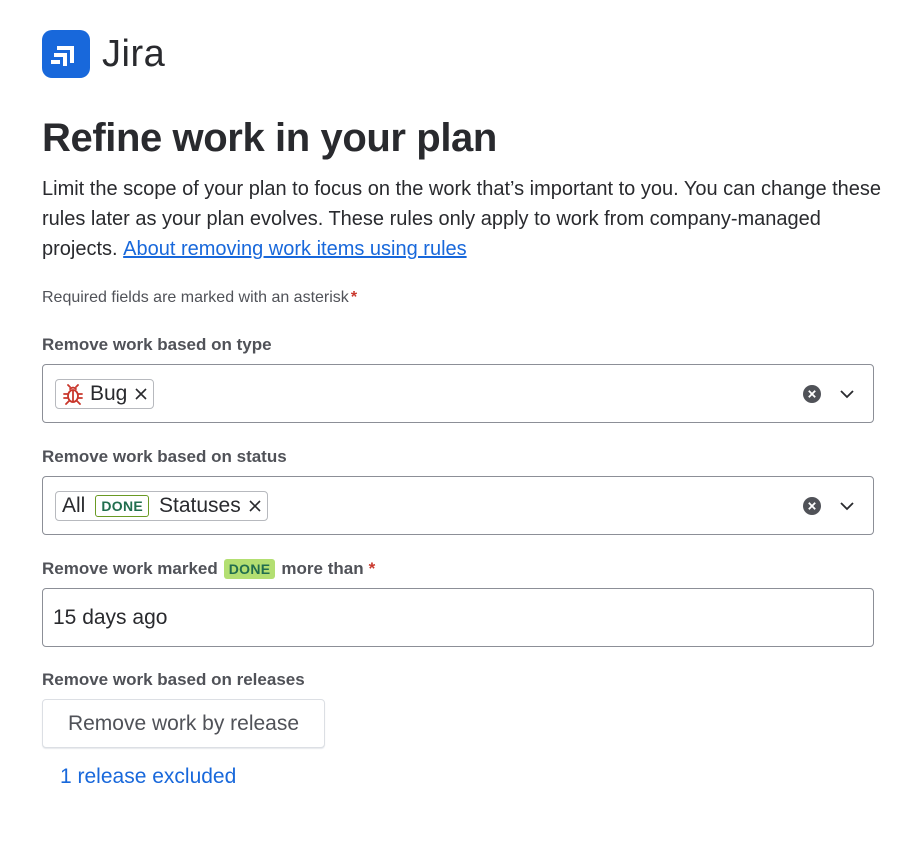 The image size is (914, 858). I want to click on status-chip: All DONE Statuses, so click(161, 505).